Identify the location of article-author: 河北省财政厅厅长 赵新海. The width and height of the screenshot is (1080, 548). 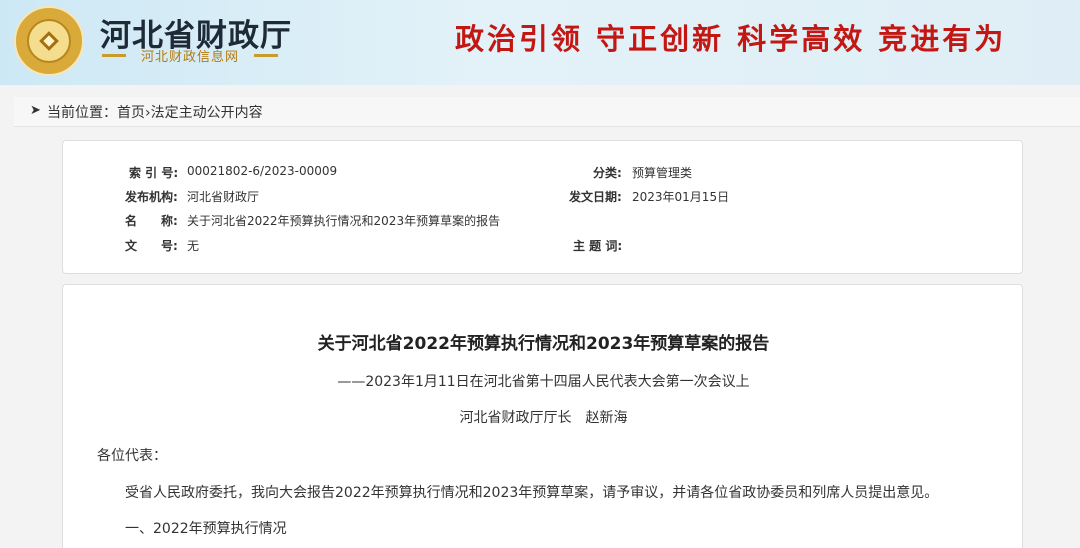
(543, 418).